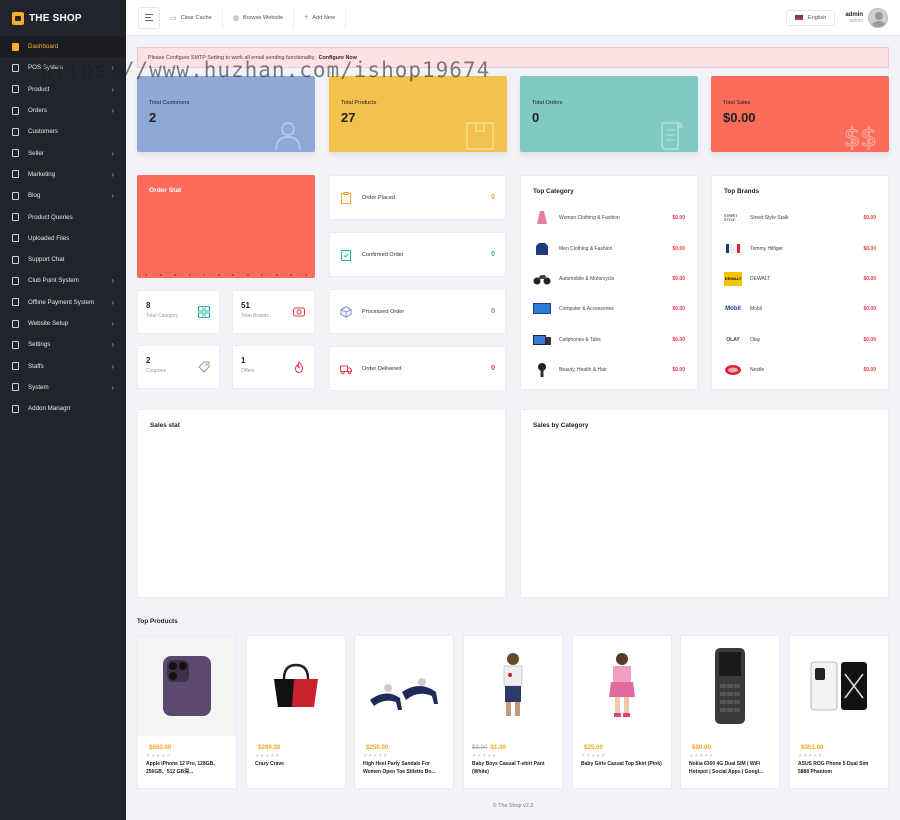 The height and width of the screenshot is (820, 900). Describe the element at coordinates (63, 365) in the screenshot. I see `sidebar-item-staffs: Staffs ›` at that location.